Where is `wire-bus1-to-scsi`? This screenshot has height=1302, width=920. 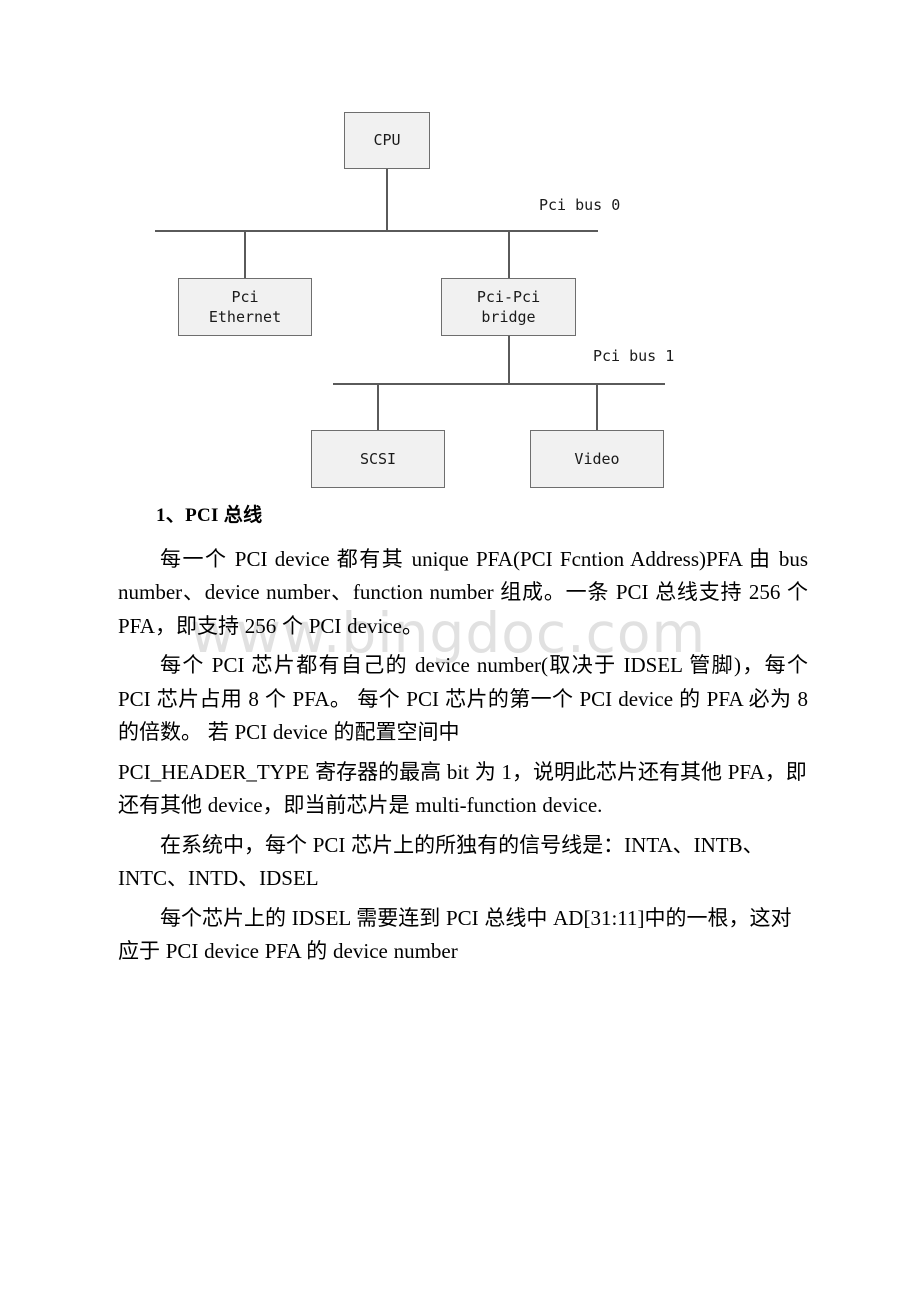
wire-bus1-to-scsi is located at coordinates (378, 407).